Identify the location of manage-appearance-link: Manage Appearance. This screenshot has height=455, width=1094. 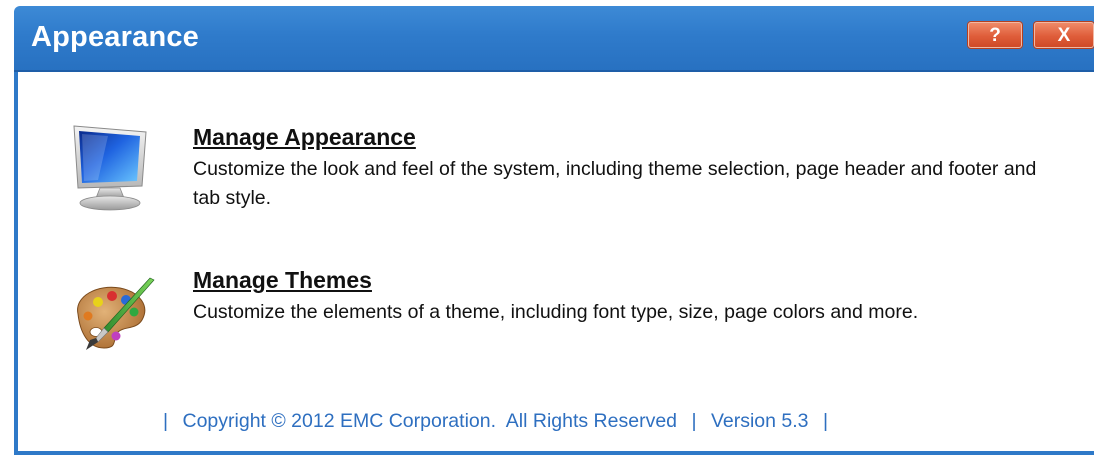
(304, 137).